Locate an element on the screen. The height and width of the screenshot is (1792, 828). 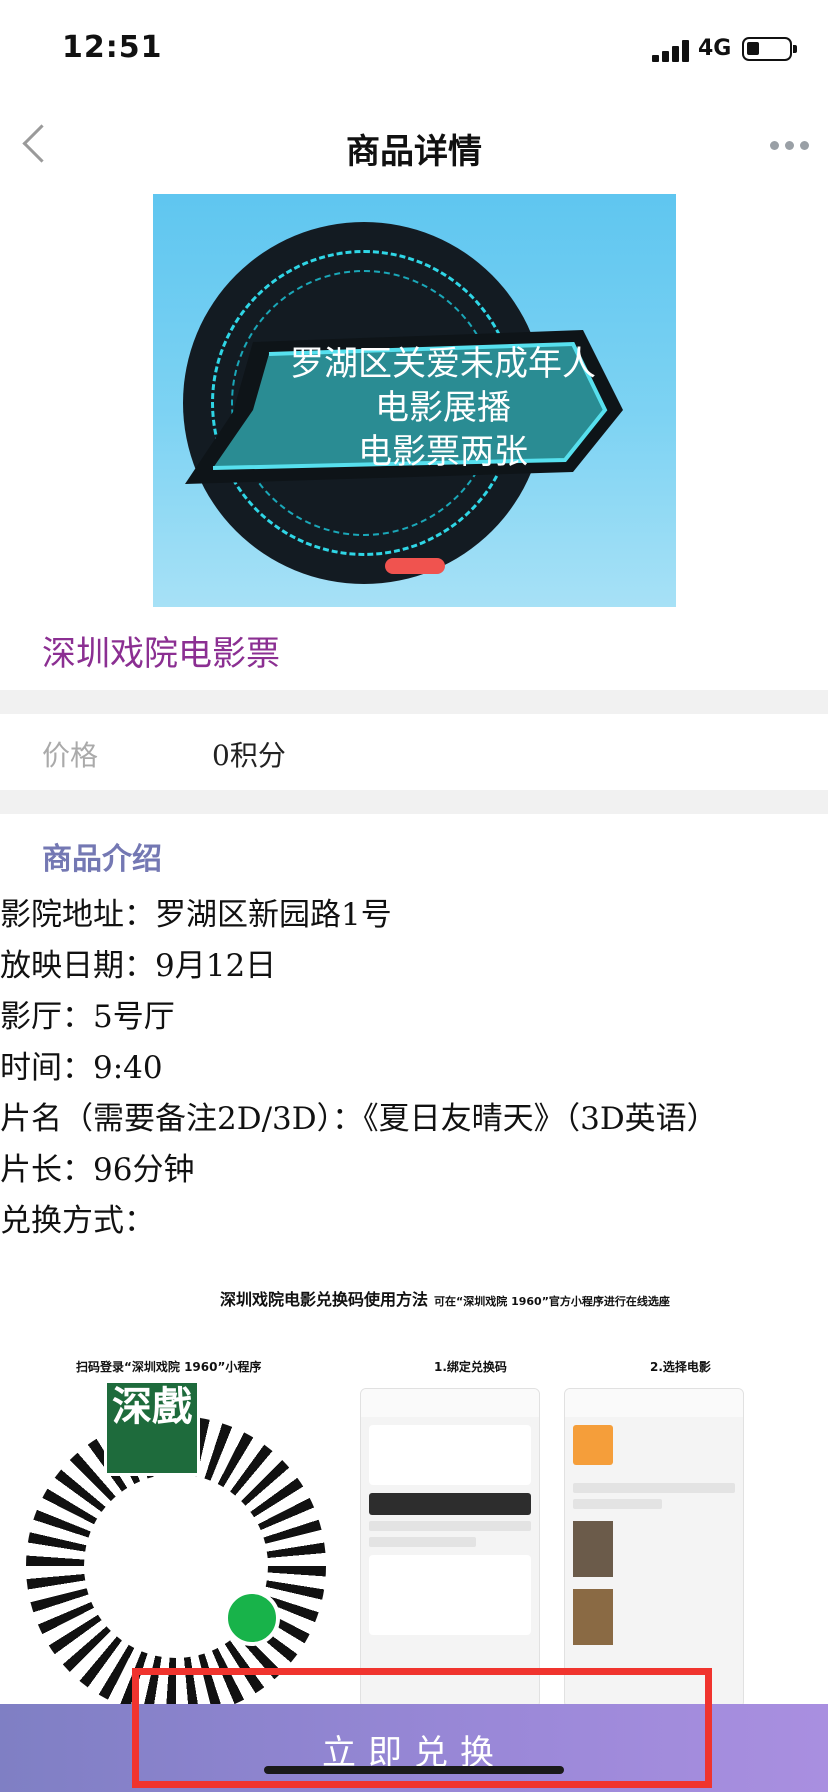
status-time: 12:51 is located at coordinates (112, 47).